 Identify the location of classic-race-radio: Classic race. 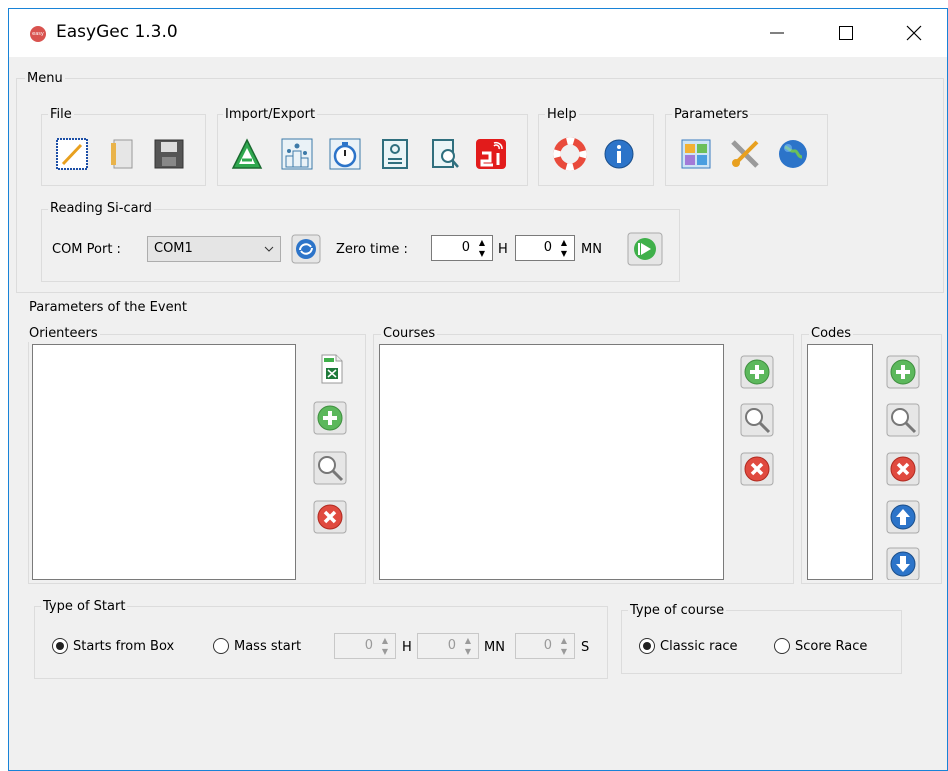
(688, 646).